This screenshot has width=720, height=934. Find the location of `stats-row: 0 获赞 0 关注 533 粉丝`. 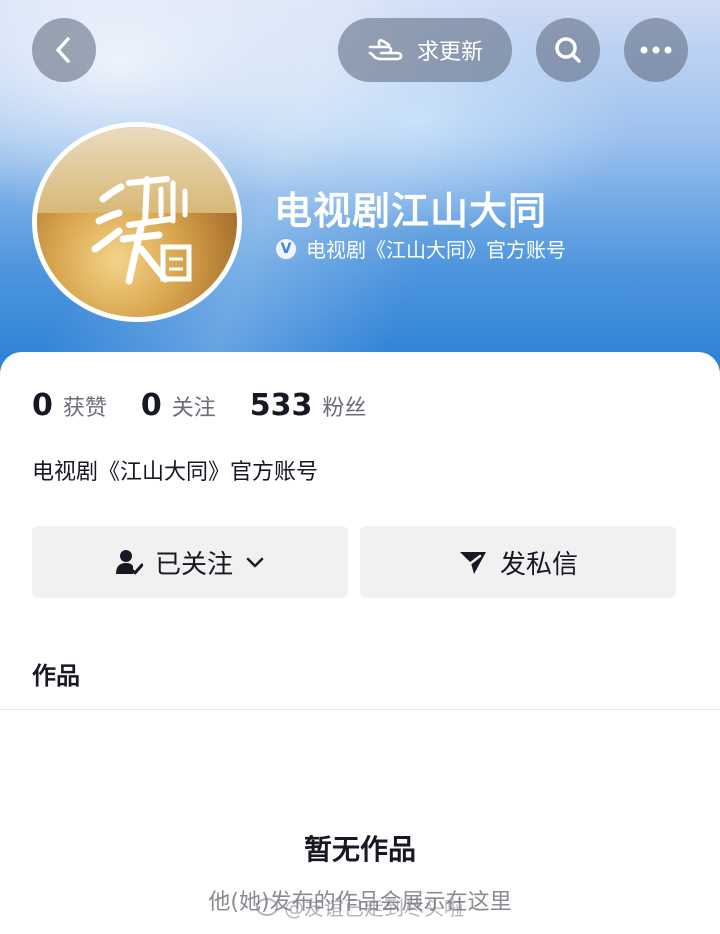

stats-row: 0 获赞 0 关注 533 粉丝 is located at coordinates (216, 405).